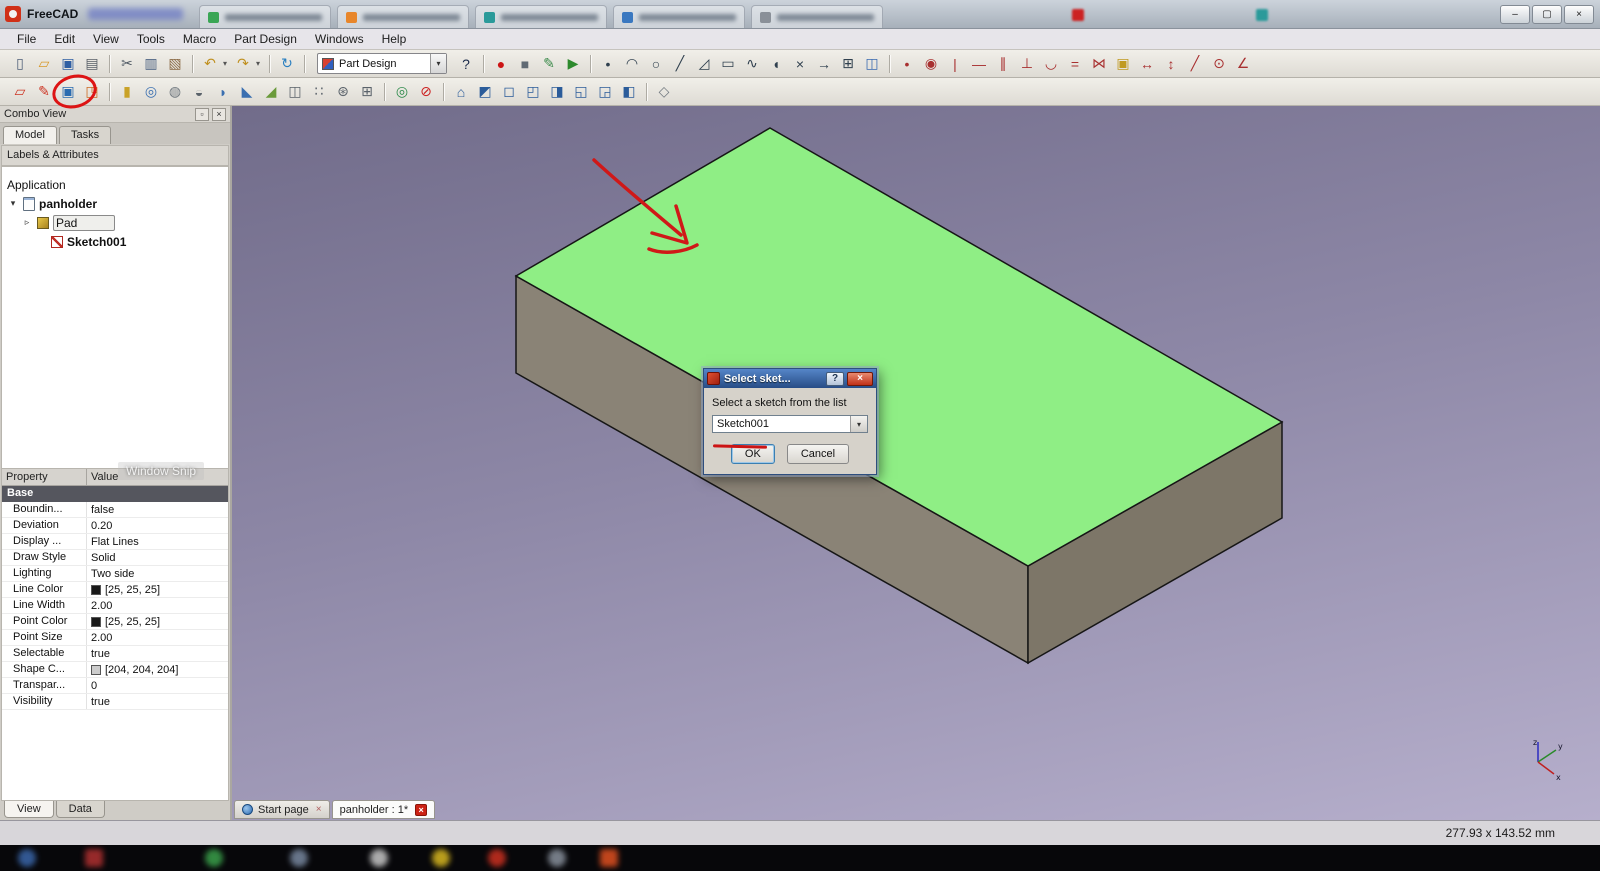 Image resolution: width=1600 pixels, height=871 pixels. I want to click on constraint-horizontal-distance-icon: ↔, so click(1147, 64).